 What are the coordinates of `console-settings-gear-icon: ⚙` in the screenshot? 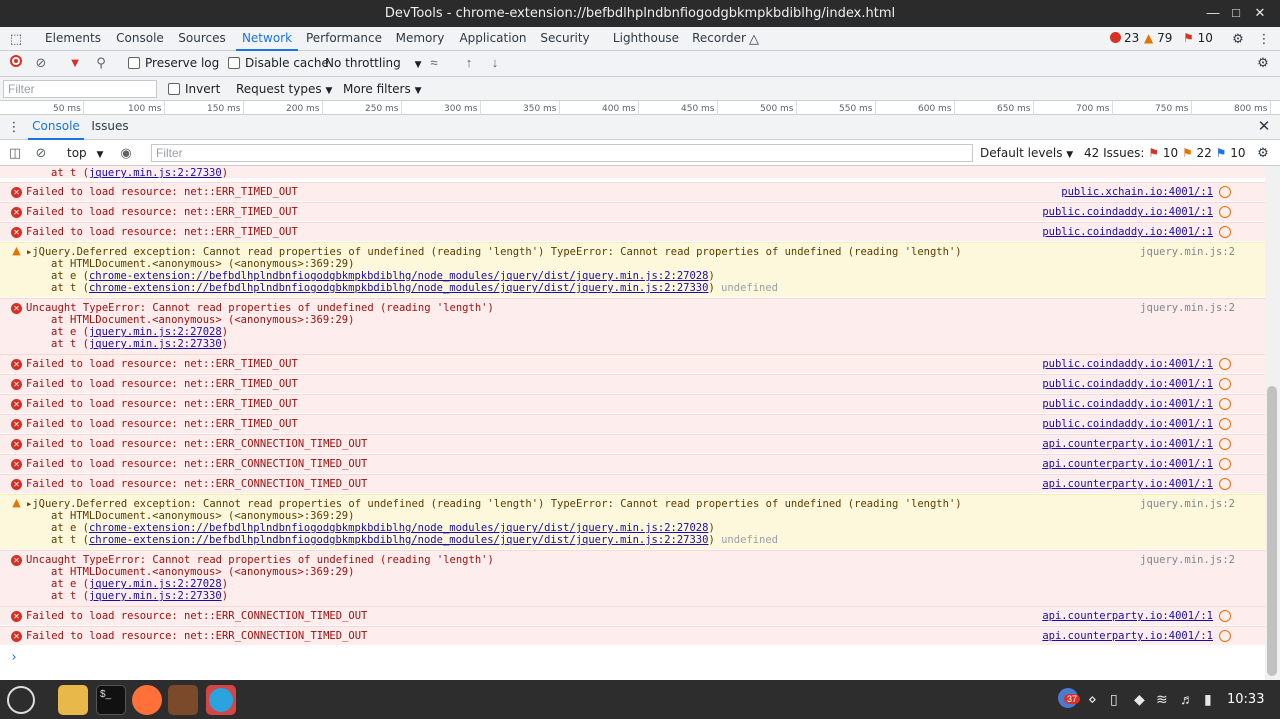 It's located at (1263, 153).